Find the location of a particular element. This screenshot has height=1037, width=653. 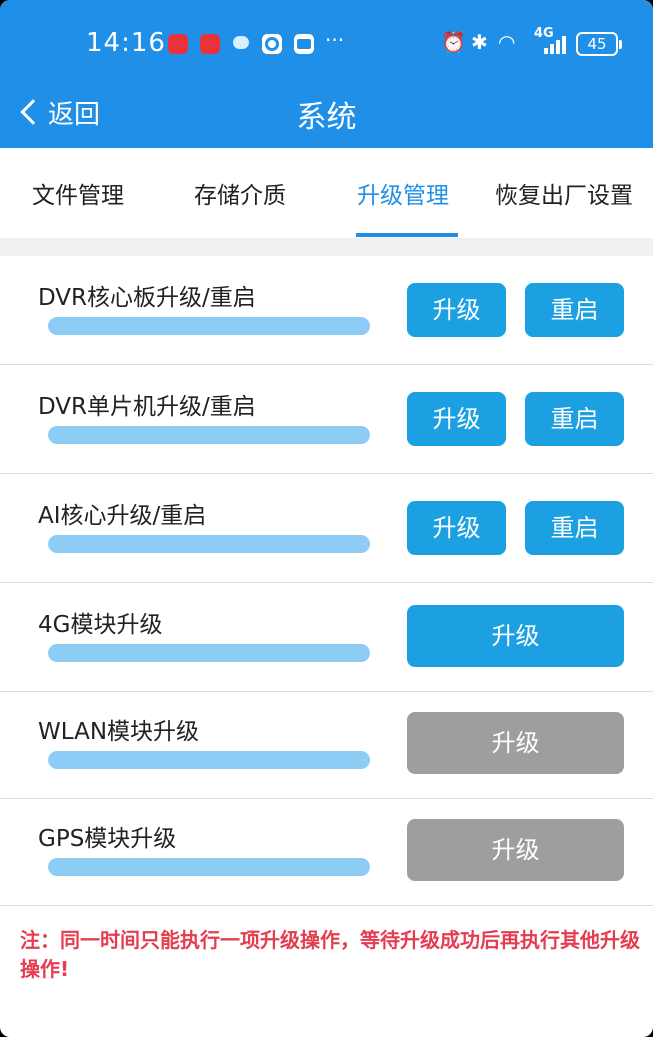

upgrade-row-gps: GPS模块升级 升级 is located at coordinates (326, 851).